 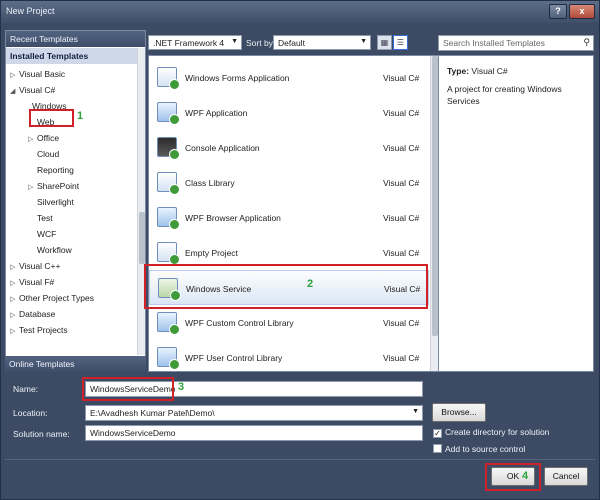 I want to click on annotation-box-name, so click(x=128, y=389).